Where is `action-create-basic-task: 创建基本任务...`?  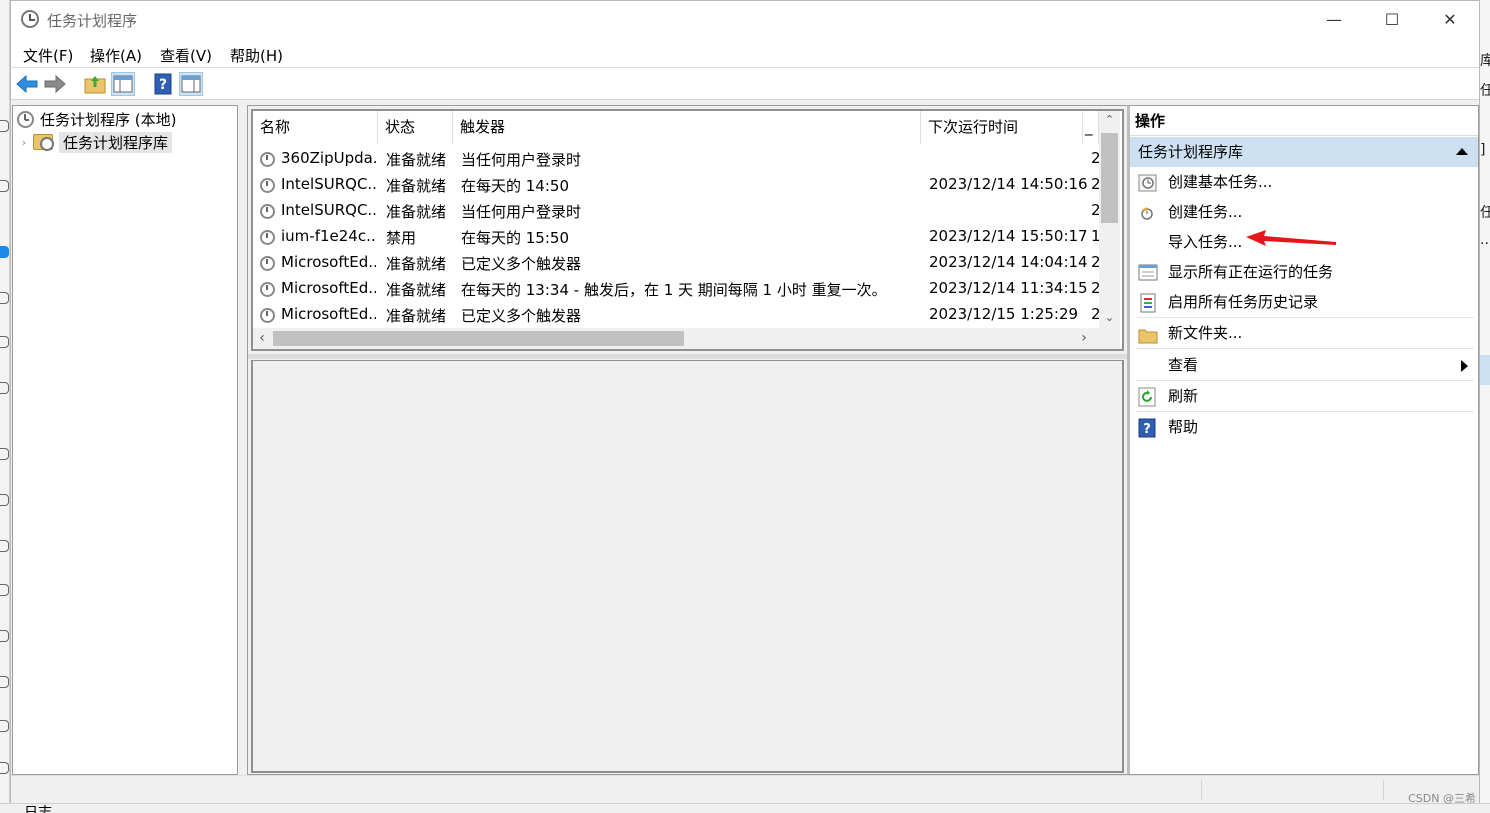
action-create-basic-task: 创建基本任务... is located at coordinates (1304, 182).